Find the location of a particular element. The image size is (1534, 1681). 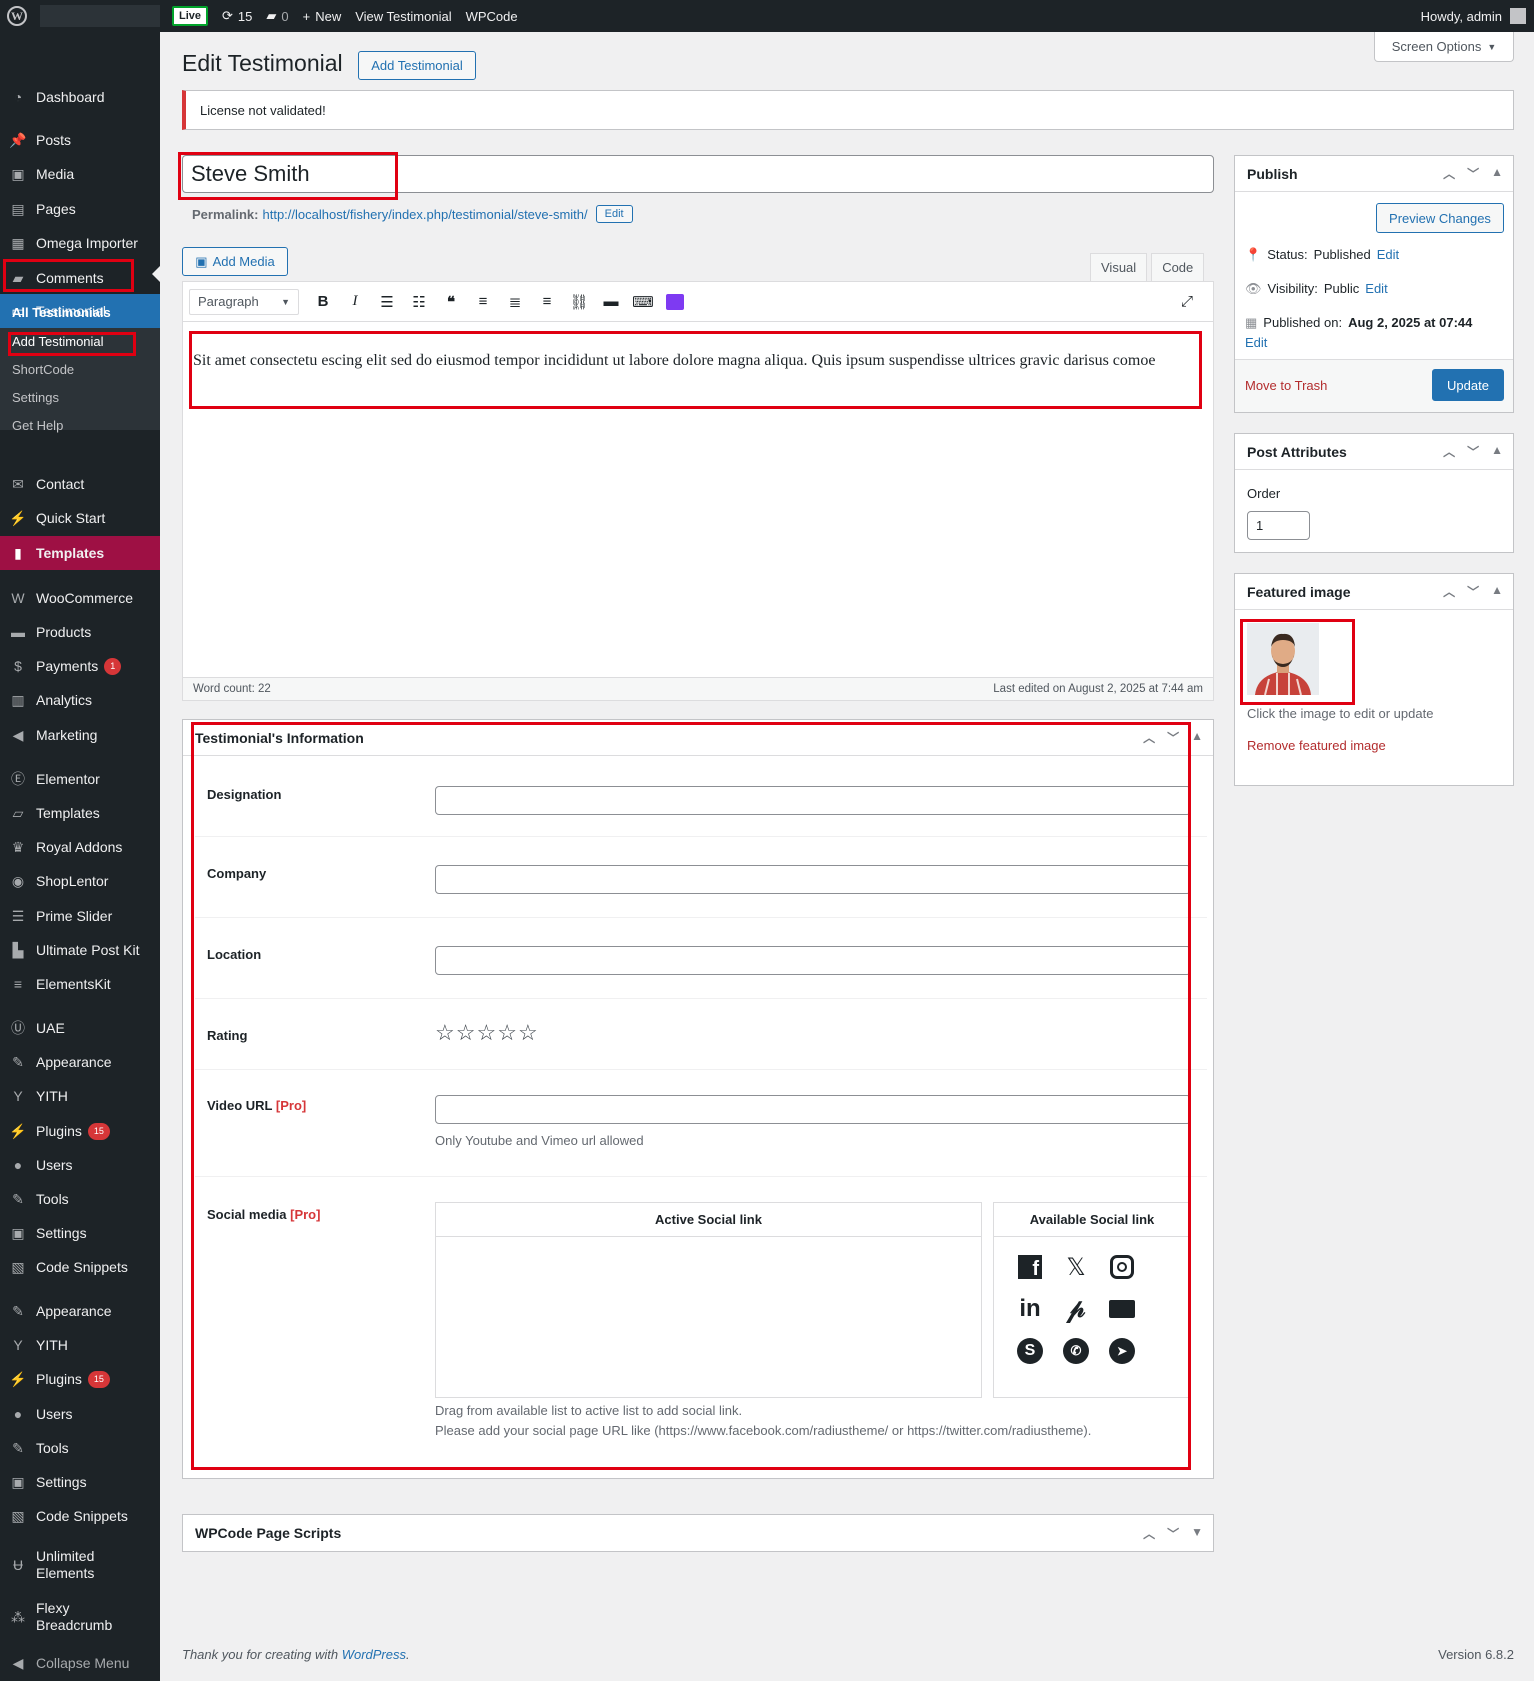

pinterest-icon: 𝓅 is located at coordinates (1076, 1308).